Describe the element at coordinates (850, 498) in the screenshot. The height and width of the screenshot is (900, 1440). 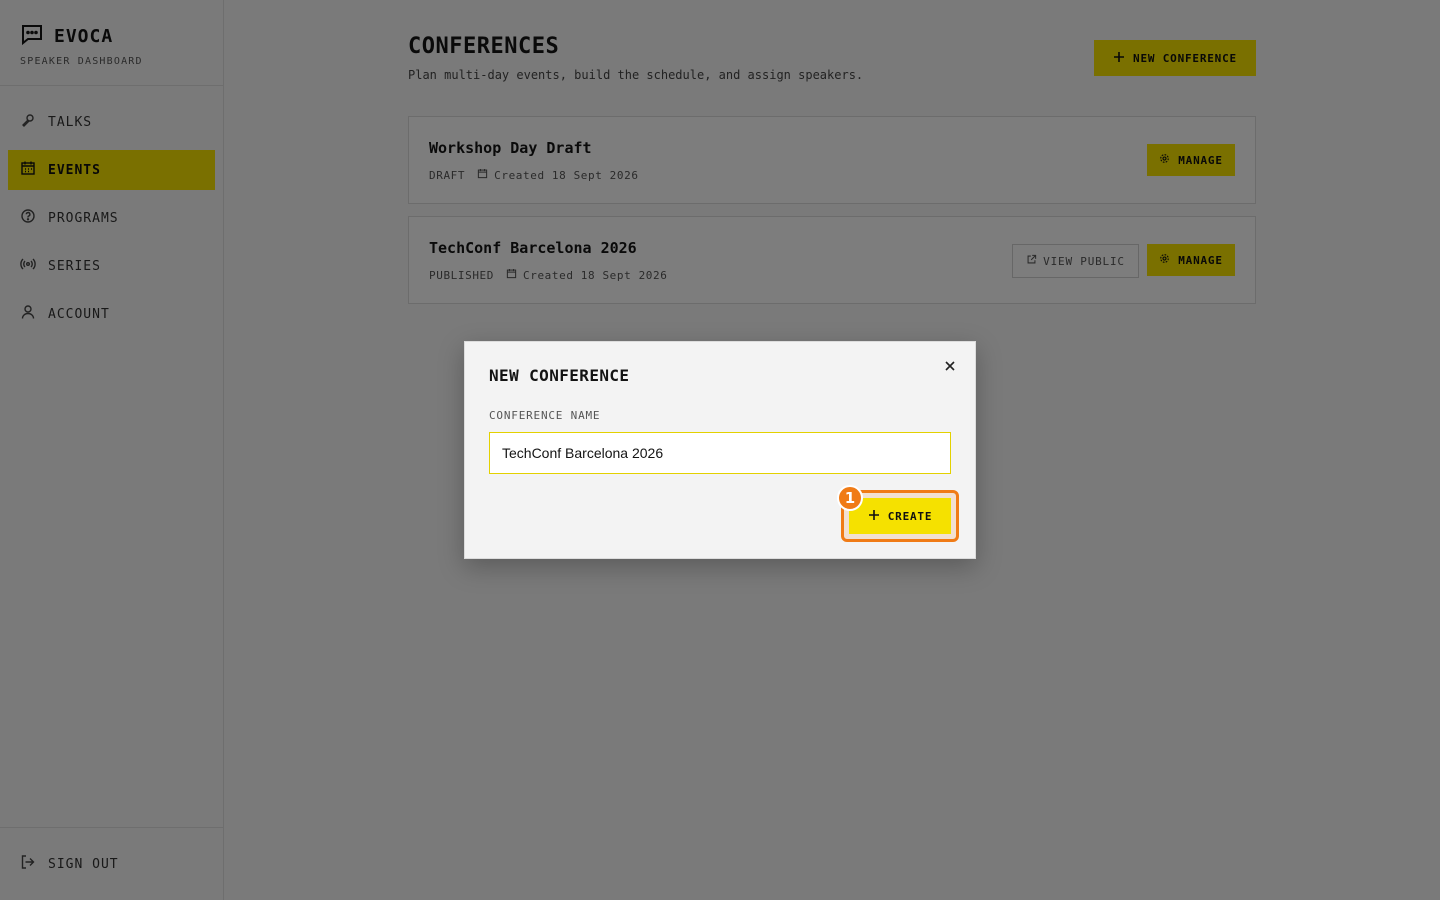
I see `annotation-badge: 1` at that location.